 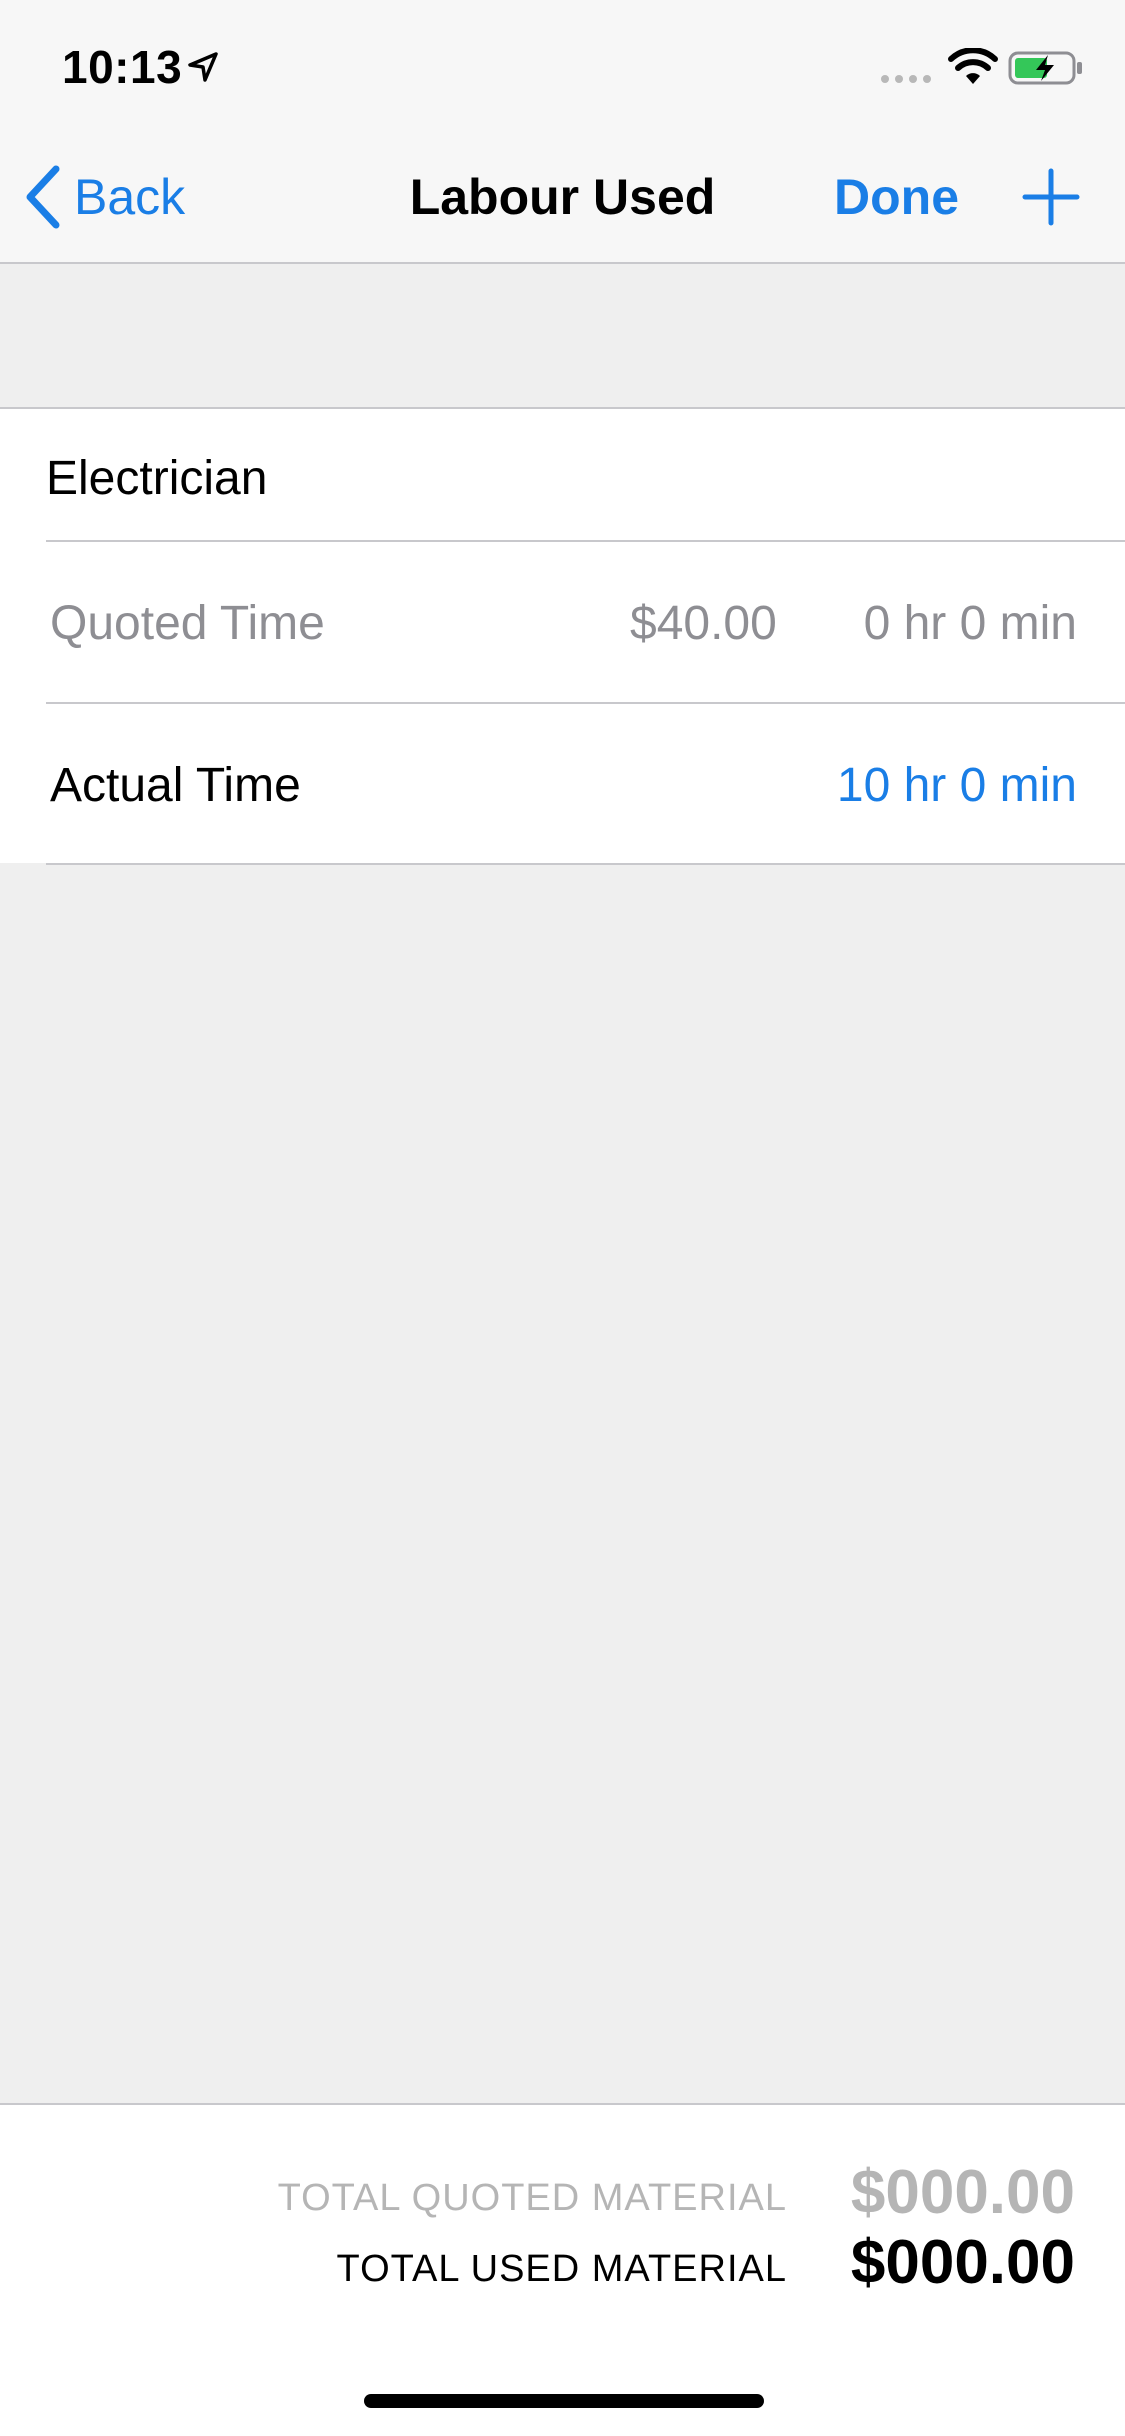 I want to click on total-quoted-label: TOTAL QUOTED MATERIAL, so click(x=532, y=2198).